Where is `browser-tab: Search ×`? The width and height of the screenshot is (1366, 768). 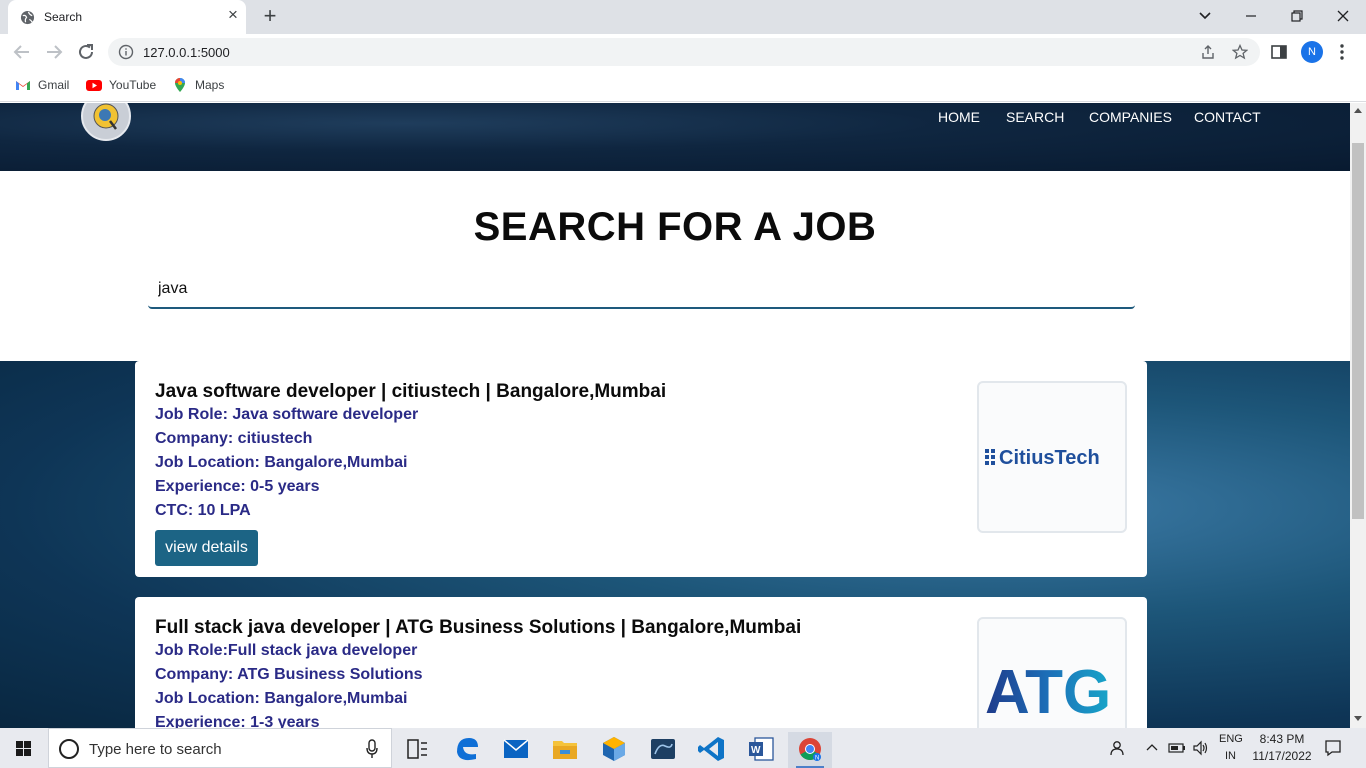 browser-tab: Search × is located at coordinates (127, 17).